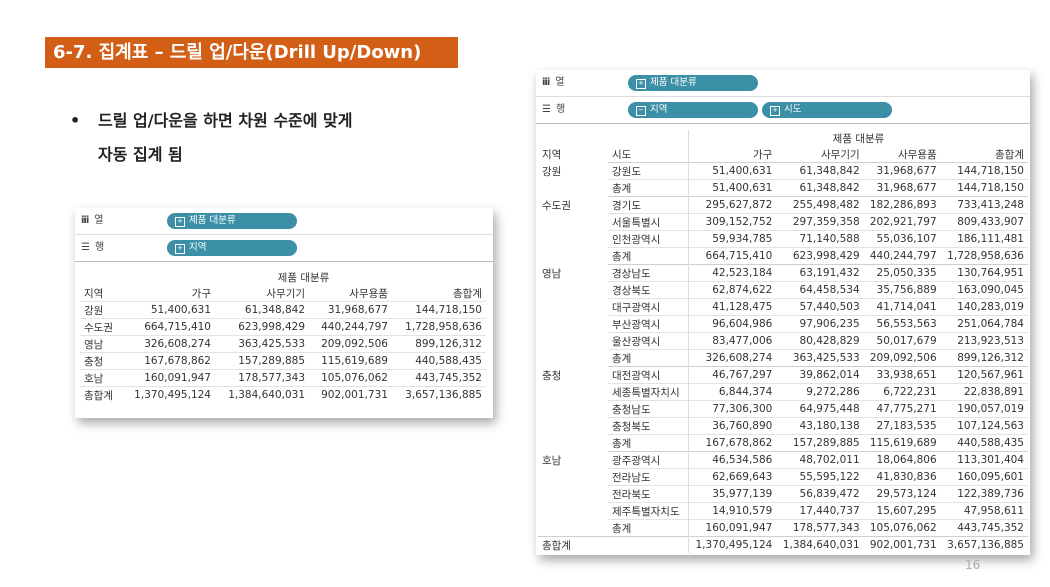 This screenshot has width=1050, height=587. Describe the element at coordinates (648, 171) in the screenshot. I see `province-label: 강원도` at that location.